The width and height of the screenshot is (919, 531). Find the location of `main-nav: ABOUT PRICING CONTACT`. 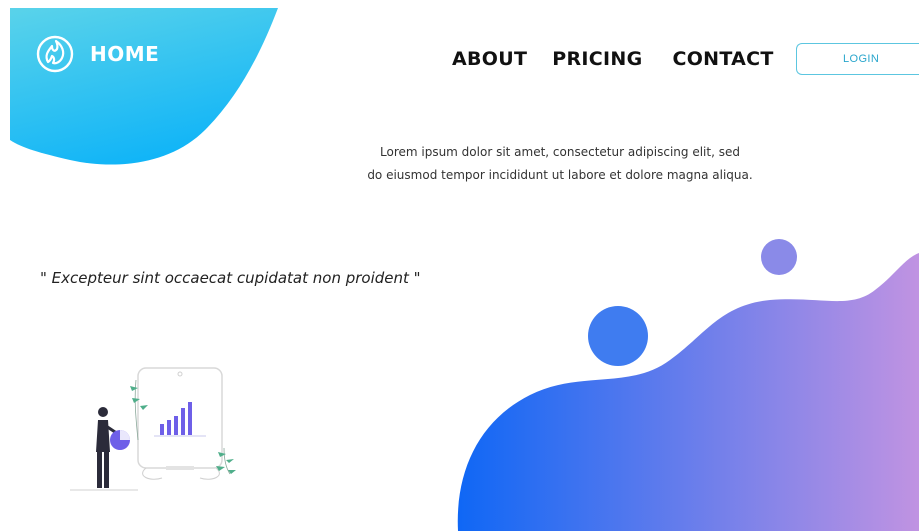

main-nav: ABOUT PRICING CONTACT is located at coordinates (613, 59).